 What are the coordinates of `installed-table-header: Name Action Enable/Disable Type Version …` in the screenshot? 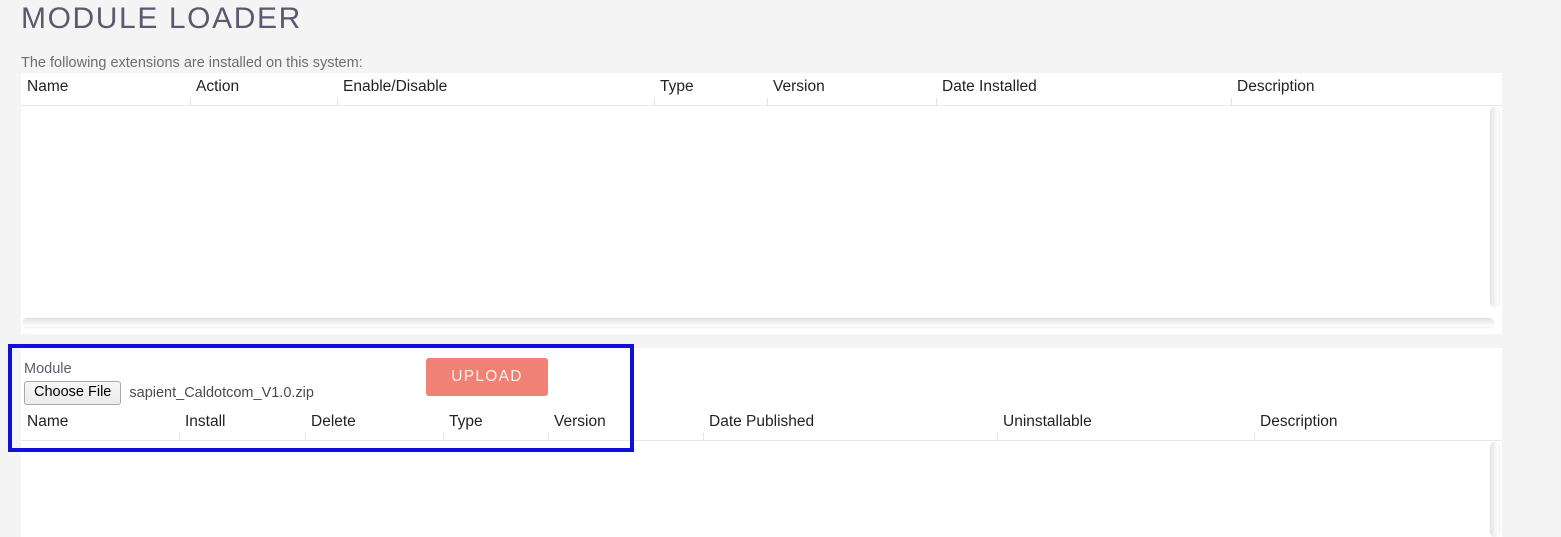 It's located at (761, 89).